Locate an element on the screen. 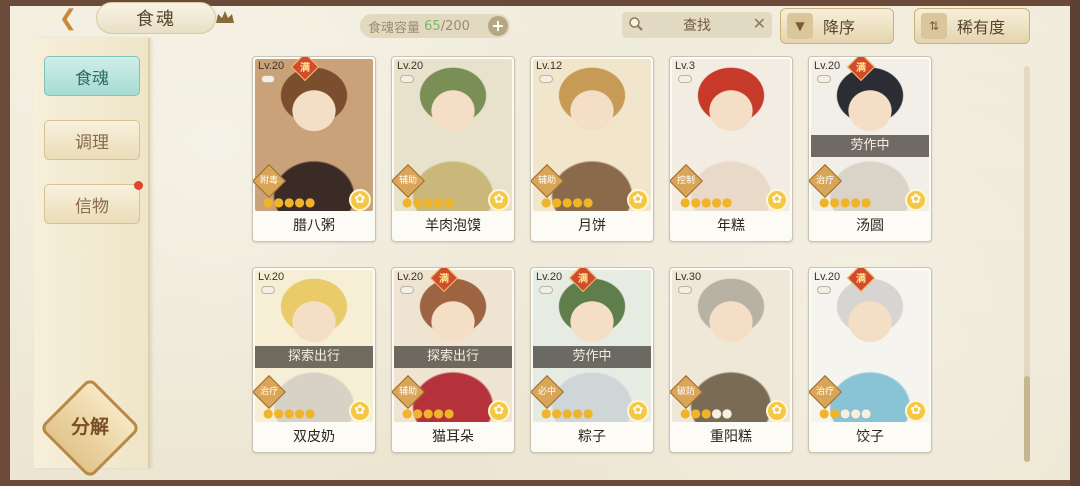  soul-card: Lv.12 辅助 ●●●●● ✿ 月饼 is located at coordinates (592, 149).